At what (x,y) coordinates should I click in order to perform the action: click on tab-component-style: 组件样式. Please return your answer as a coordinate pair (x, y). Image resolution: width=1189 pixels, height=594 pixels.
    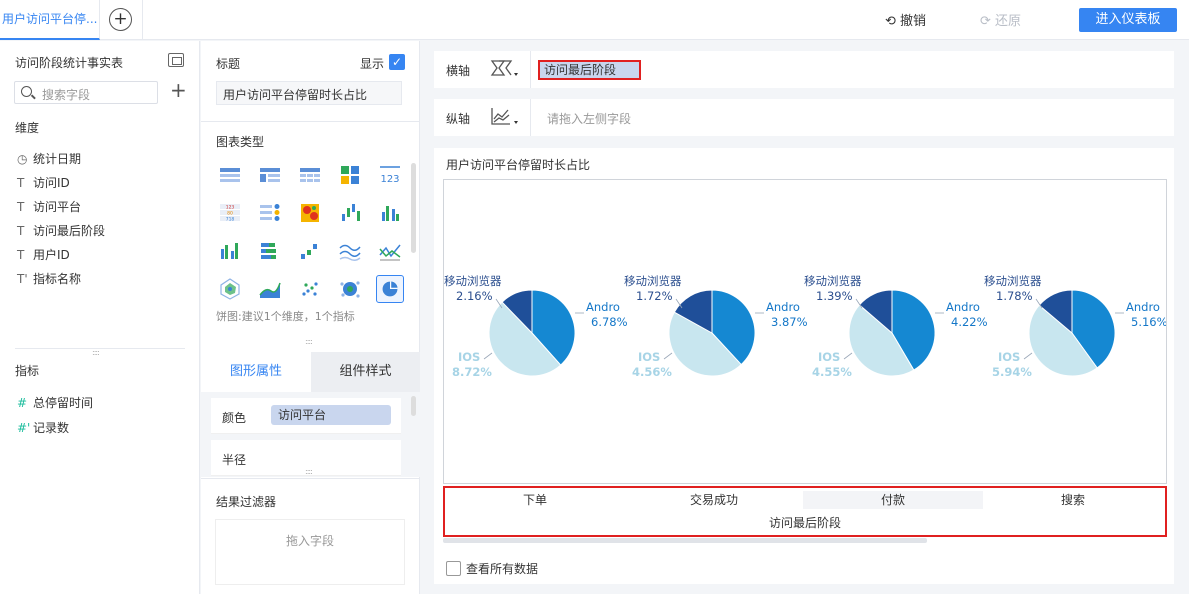
    Looking at the image, I should click on (365, 372).